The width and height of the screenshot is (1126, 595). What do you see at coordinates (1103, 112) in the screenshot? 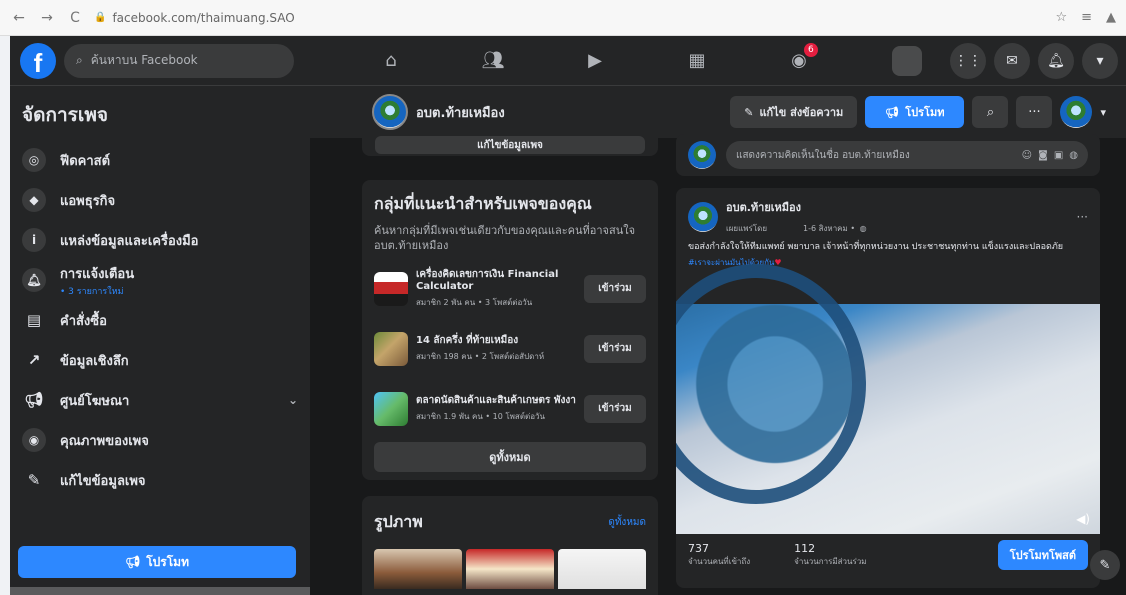
I see `chevron-down-icon: ▾` at bounding box center [1103, 112].